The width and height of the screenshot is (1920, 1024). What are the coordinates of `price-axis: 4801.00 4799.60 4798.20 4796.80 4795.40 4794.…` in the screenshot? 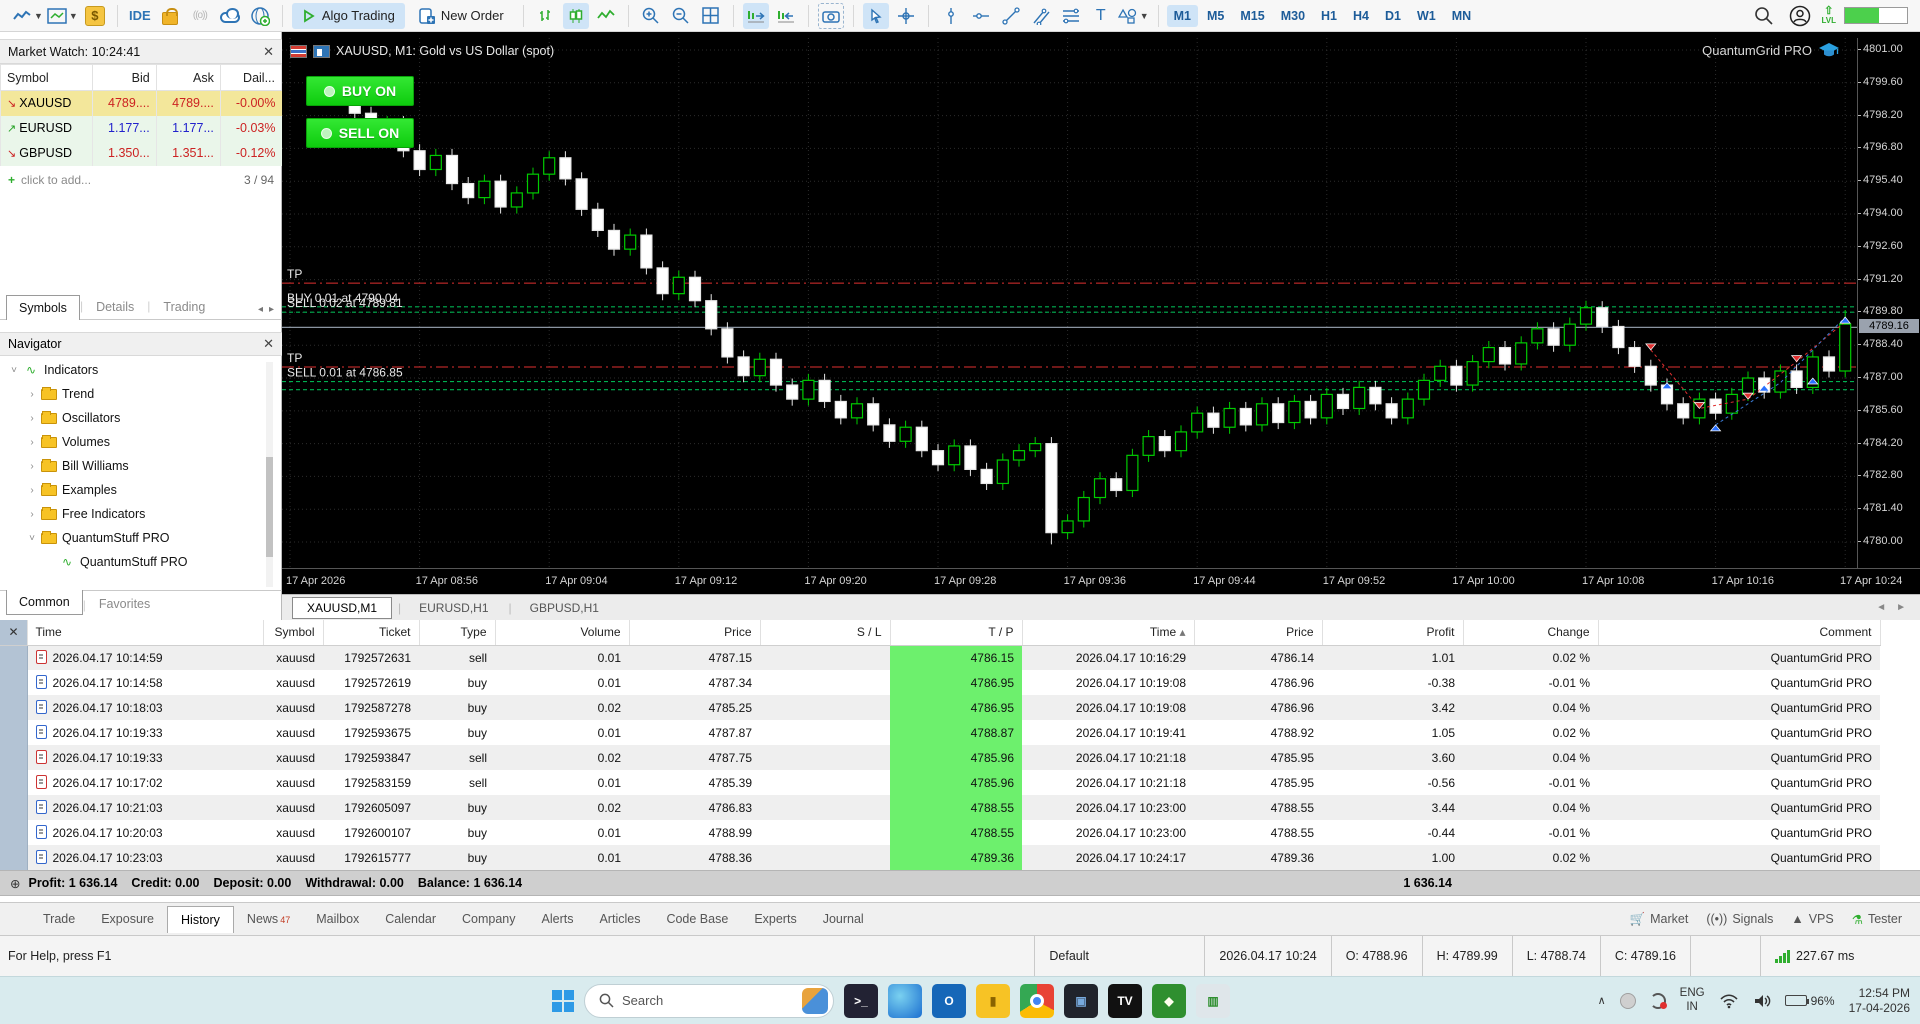 It's located at (1888, 303).